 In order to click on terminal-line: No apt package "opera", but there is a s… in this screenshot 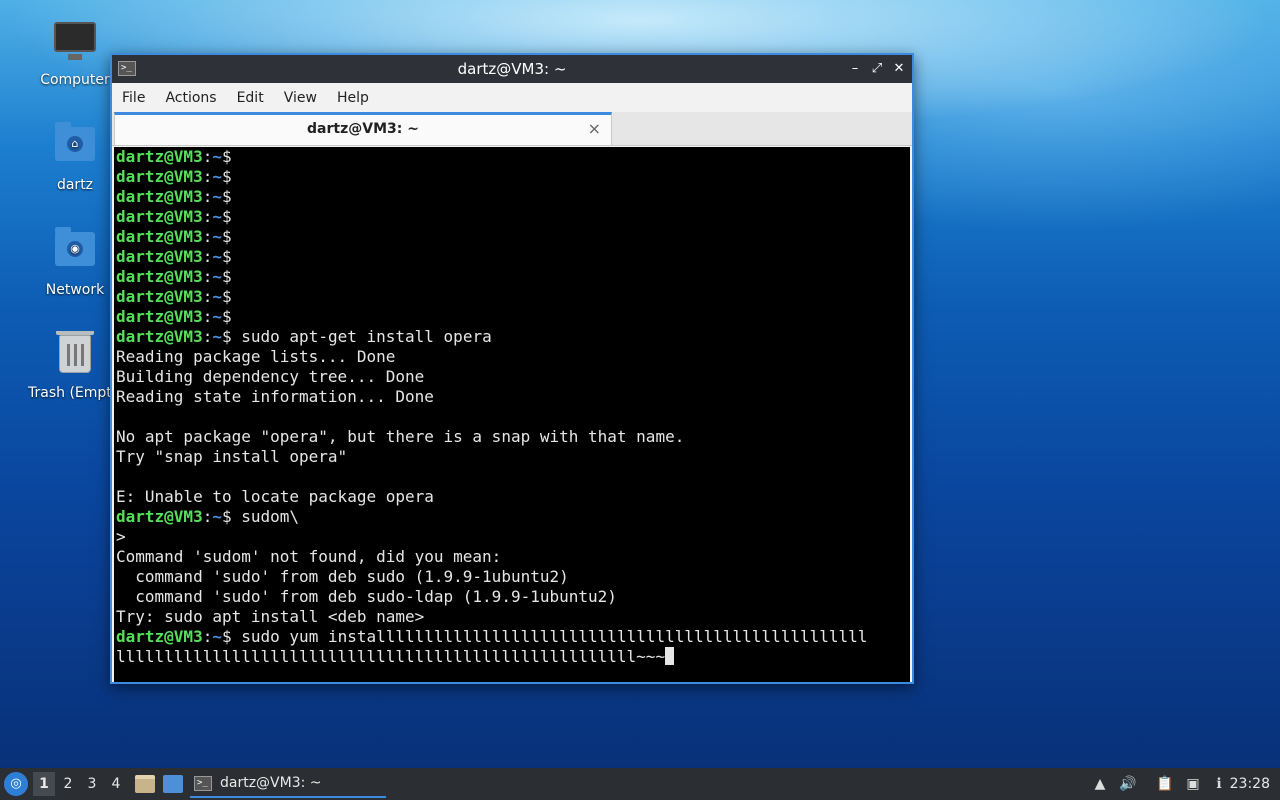, I will do `click(513, 437)`.